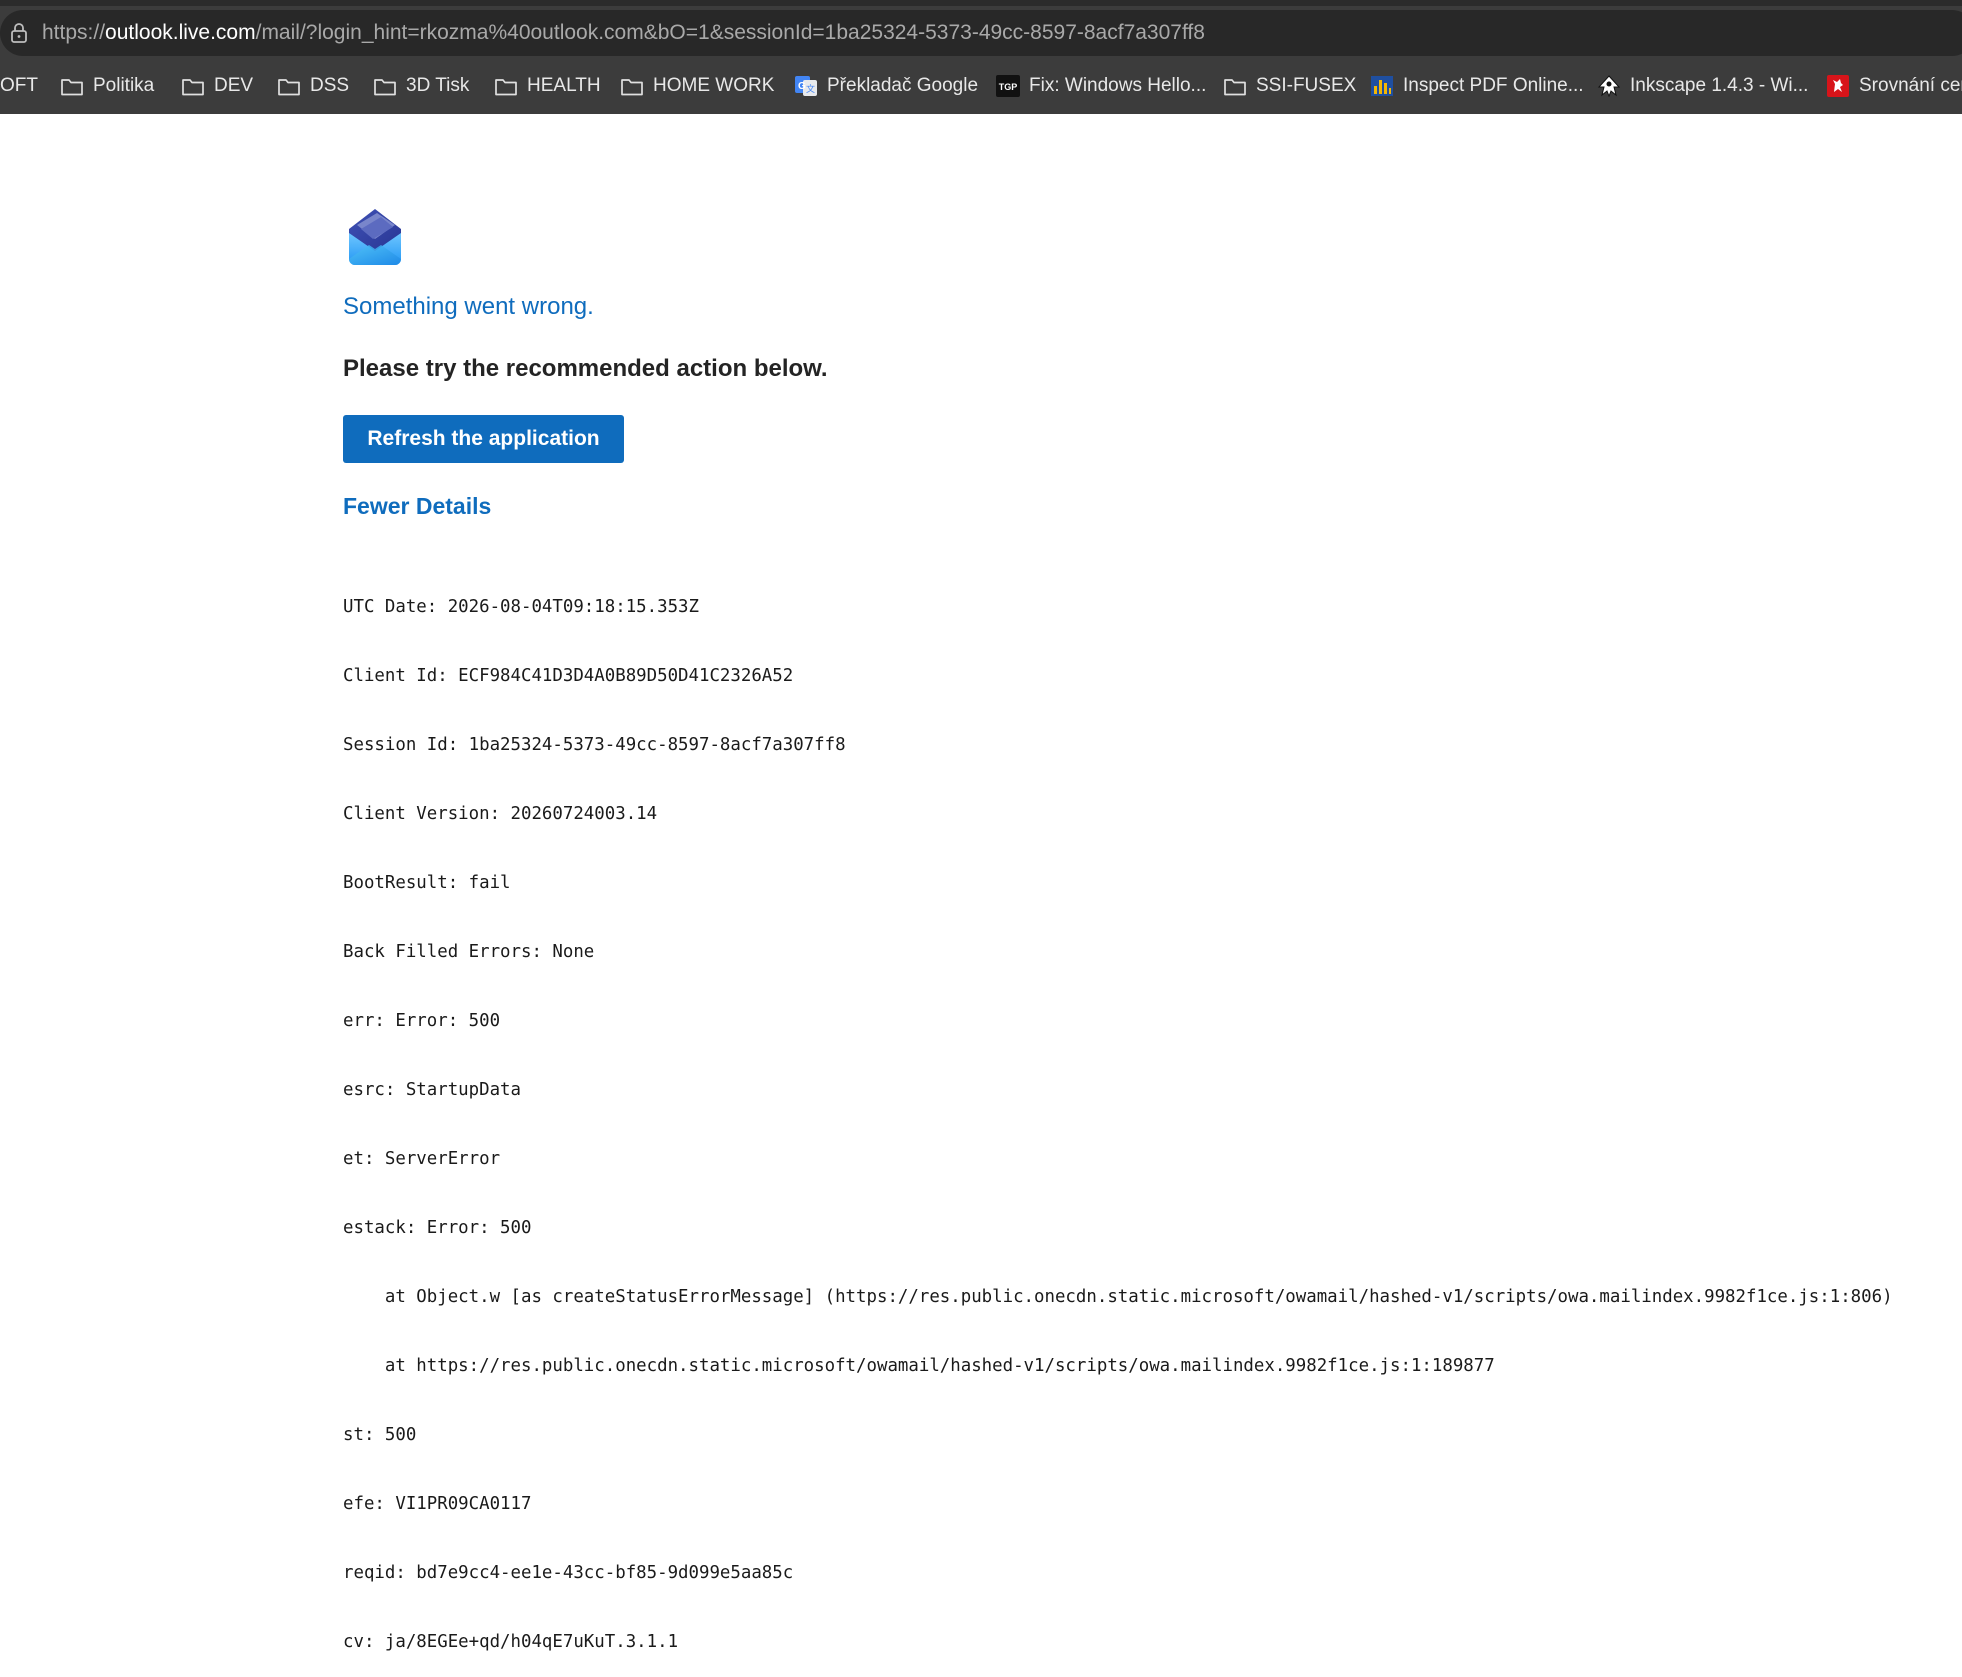  Describe the element at coordinates (437, 1504) in the screenshot. I see `detail-line: efe: VI1PR09CA0117` at that location.